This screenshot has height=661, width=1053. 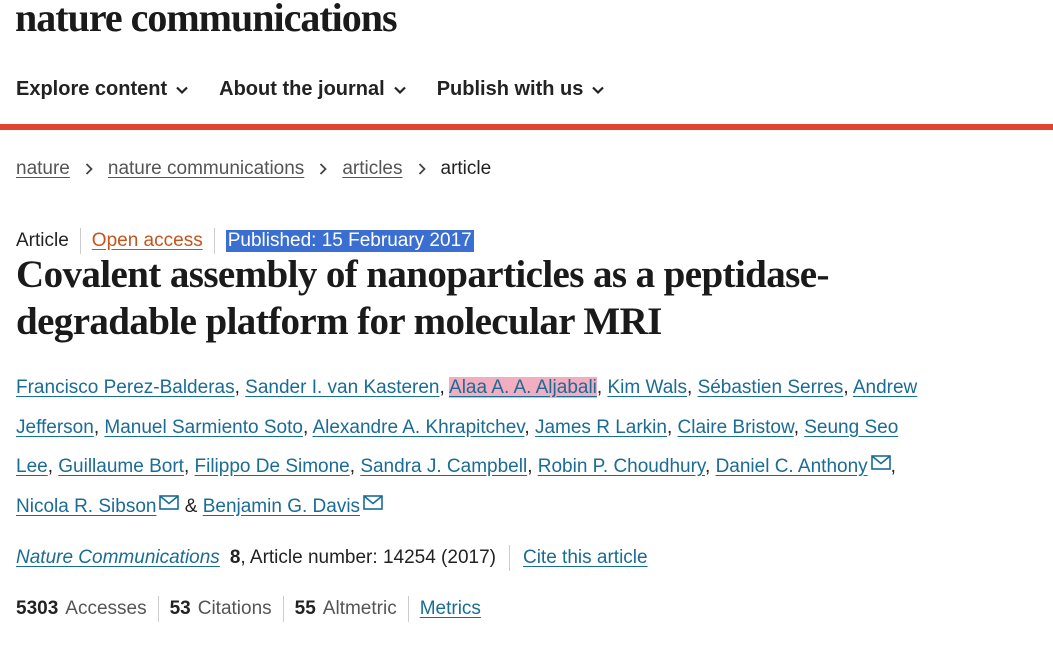 I want to click on author-link: Sandra J. Campbell, so click(x=443, y=466).